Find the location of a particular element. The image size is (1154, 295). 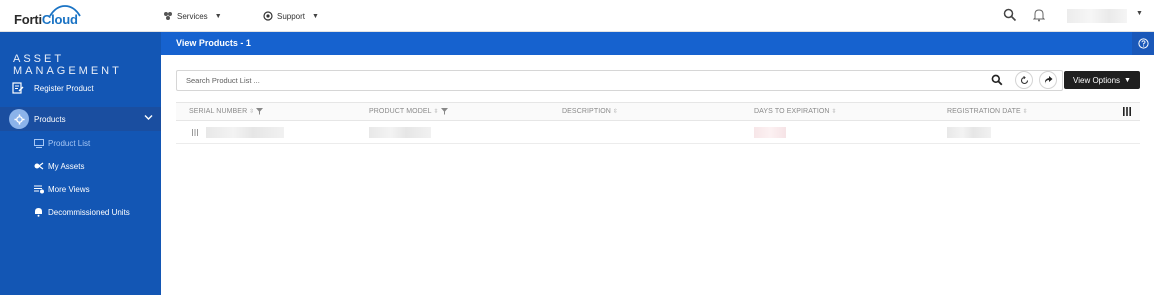

sidebar-item-more-views: More Views is located at coordinates (80, 189).